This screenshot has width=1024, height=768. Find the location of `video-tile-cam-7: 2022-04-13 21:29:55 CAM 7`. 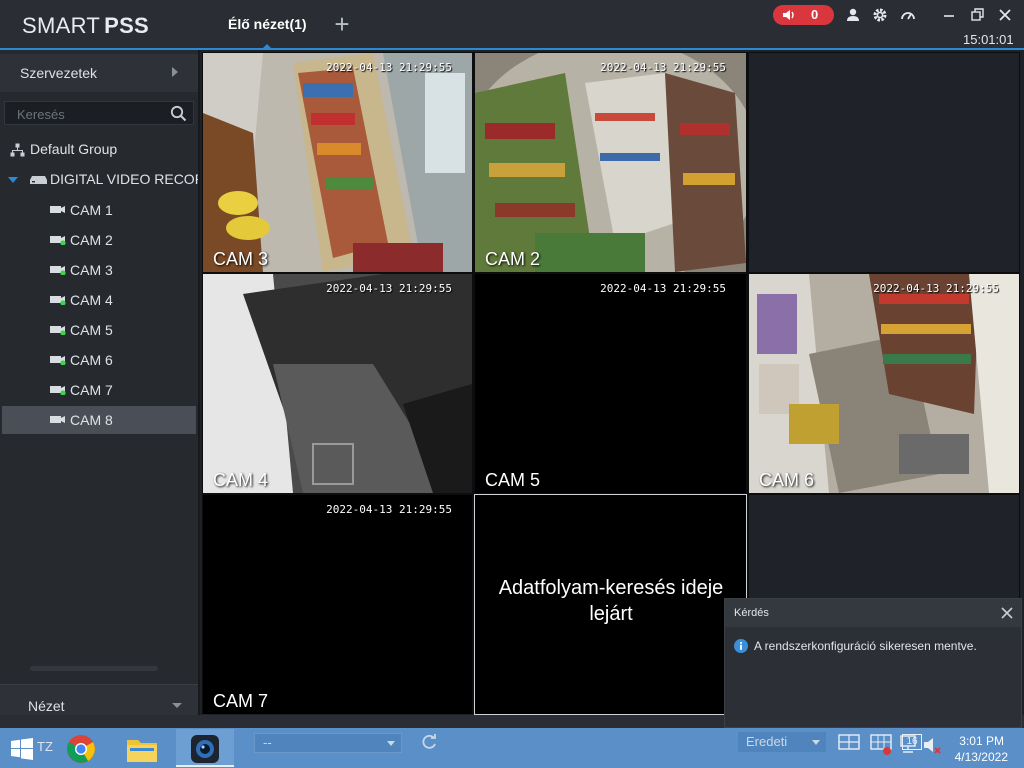

video-tile-cam-7: 2022-04-13 21:29:55 CAM 7 is located at coordinates (337, 604).